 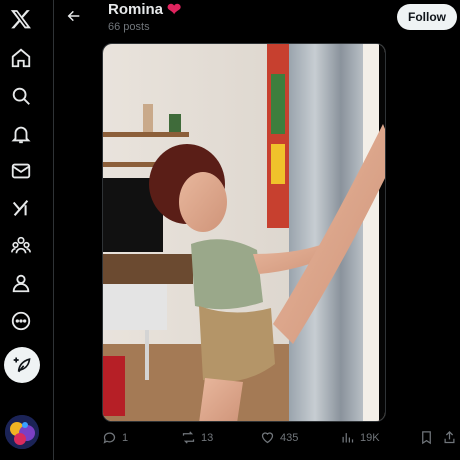 What do you see at coordinates (21, 245) in the screenshot?
I see `communities-icon` at bounding box center [21, 245].